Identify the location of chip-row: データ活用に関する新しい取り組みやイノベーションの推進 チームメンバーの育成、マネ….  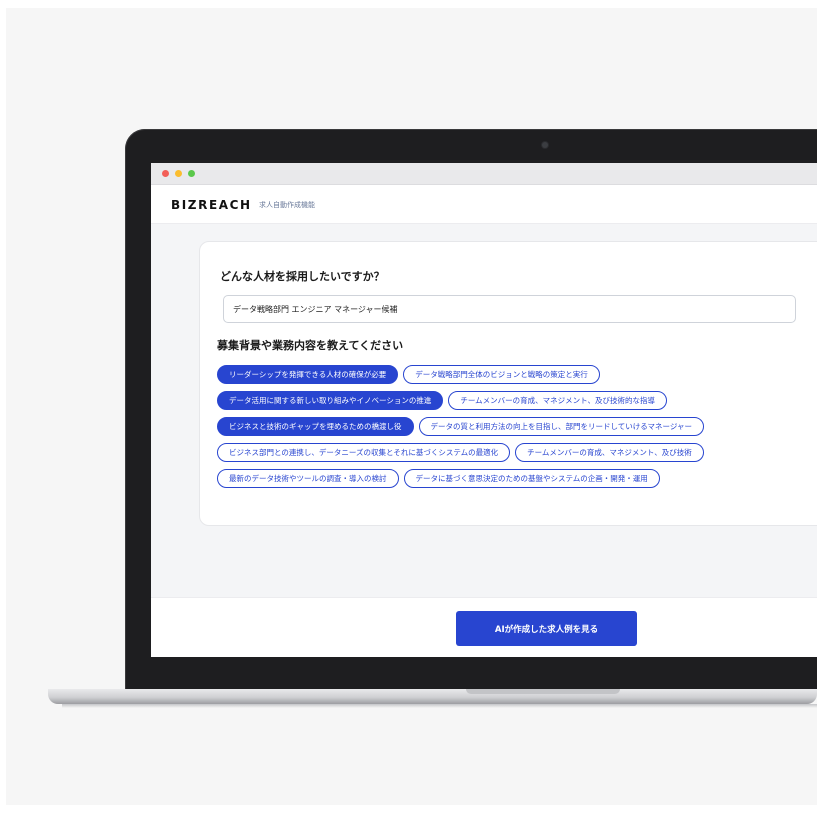
(517, 400).